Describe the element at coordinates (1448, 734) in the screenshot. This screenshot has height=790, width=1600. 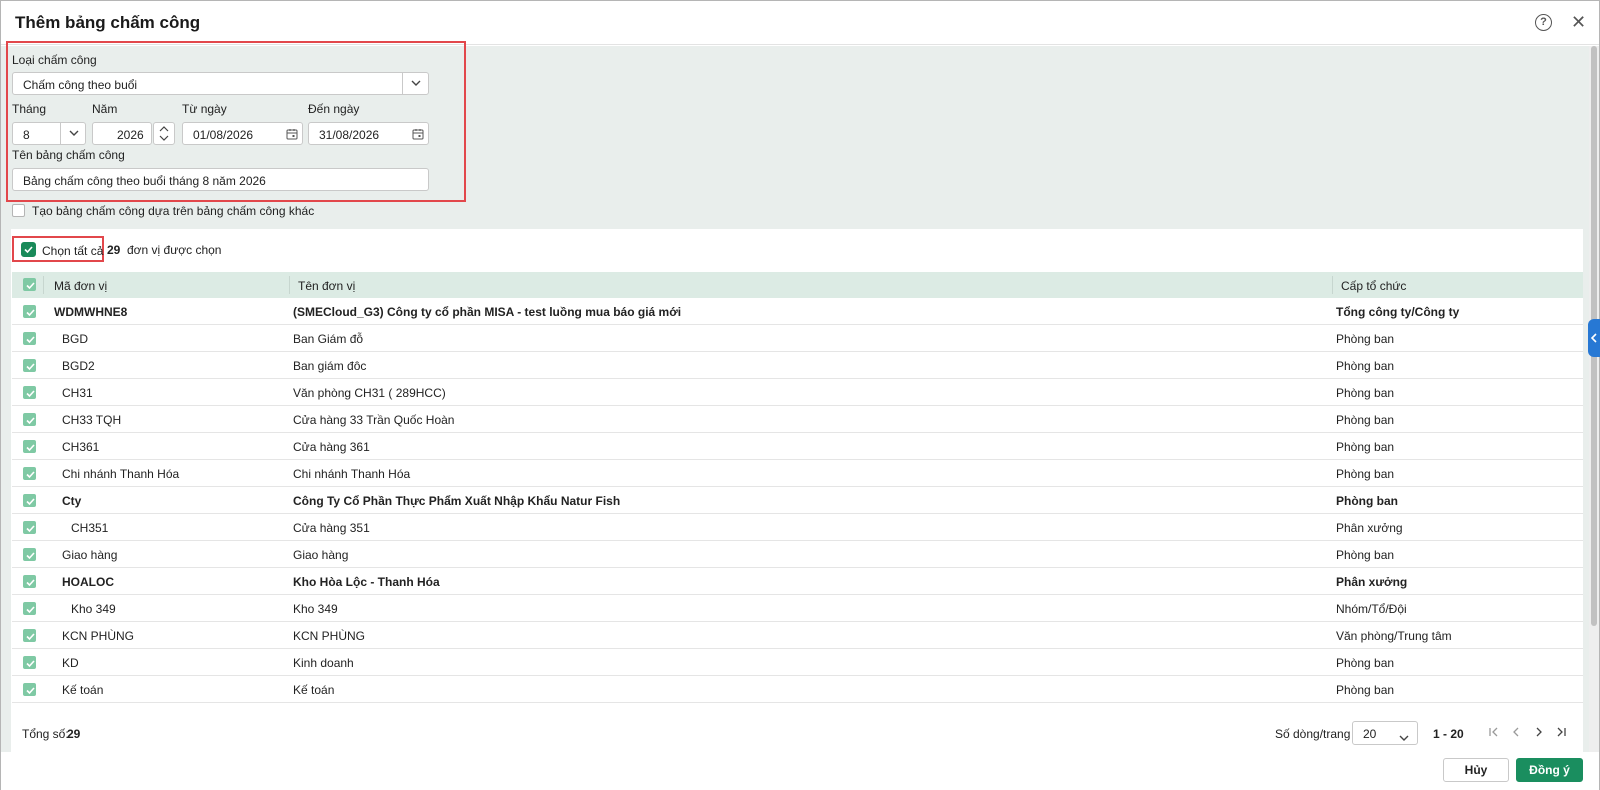
I see `page-range: 1 - 20` at that location.